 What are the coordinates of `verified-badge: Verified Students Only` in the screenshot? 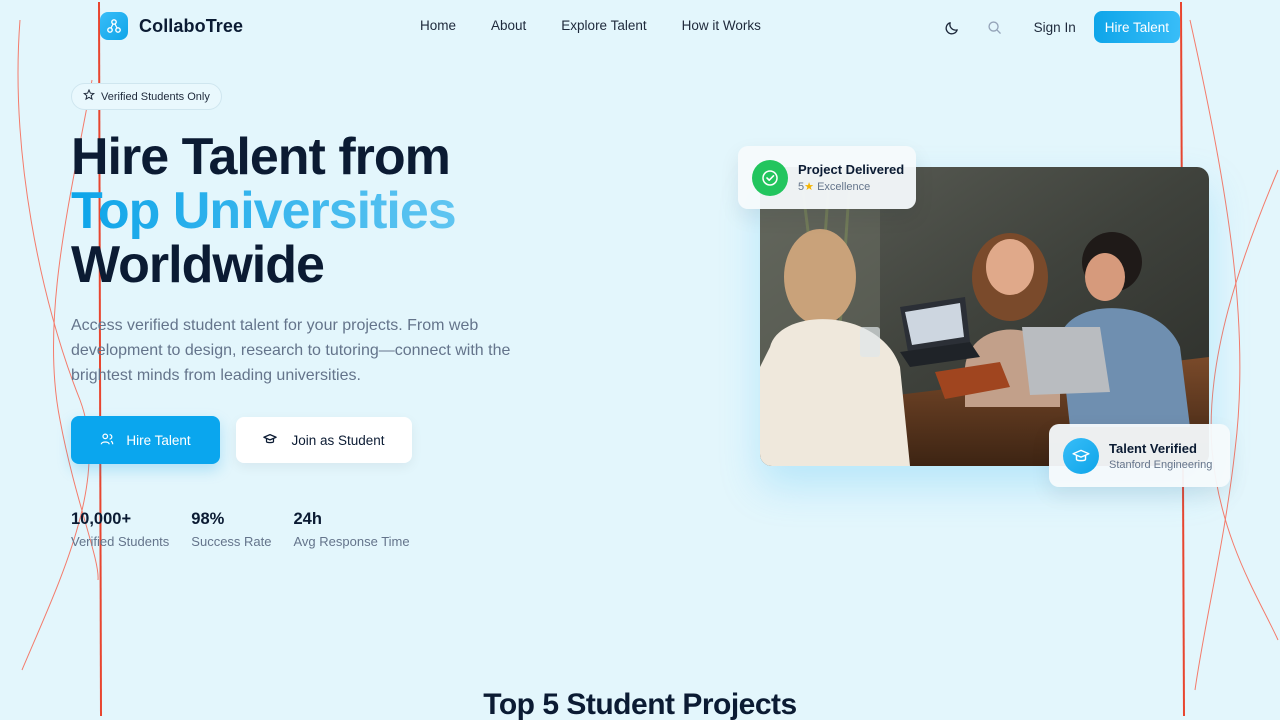 It's located at (146, 96).